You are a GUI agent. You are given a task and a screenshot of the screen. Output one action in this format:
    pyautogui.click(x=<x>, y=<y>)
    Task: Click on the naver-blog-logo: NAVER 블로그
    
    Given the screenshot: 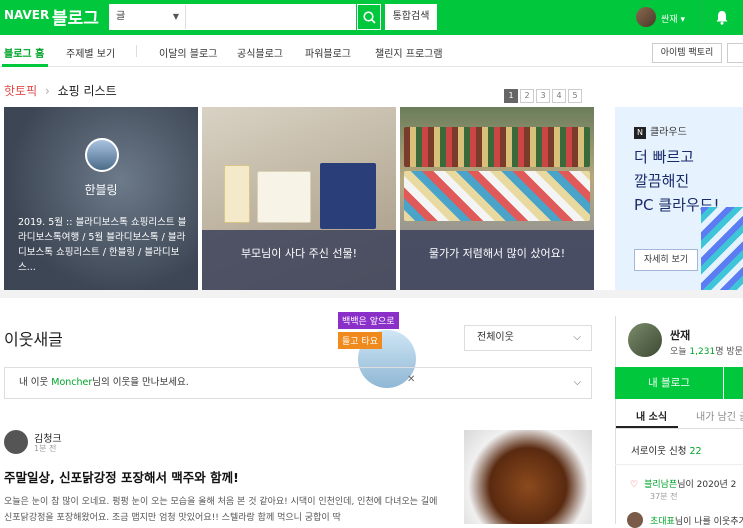 What is the action you would take?
    pyautogui.click(x=51, y=18)
    